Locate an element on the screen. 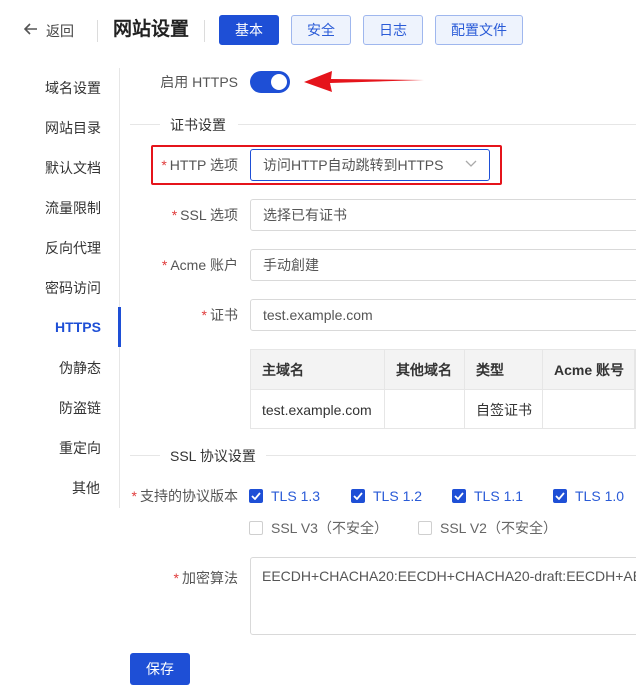 This screenshot has height=693, width=636. table-header-other-domains: 其他域名 is located at coordinates (424, 370).